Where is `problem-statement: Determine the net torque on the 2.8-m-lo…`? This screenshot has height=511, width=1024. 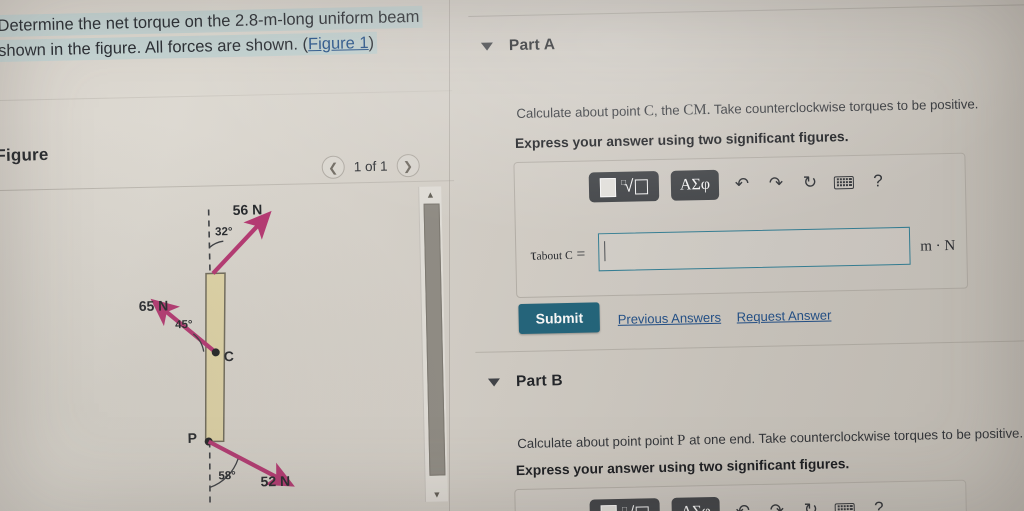 problem-statement: Determine the net torque on the 2.8-m-lo… is located at coordinates (223, 34).